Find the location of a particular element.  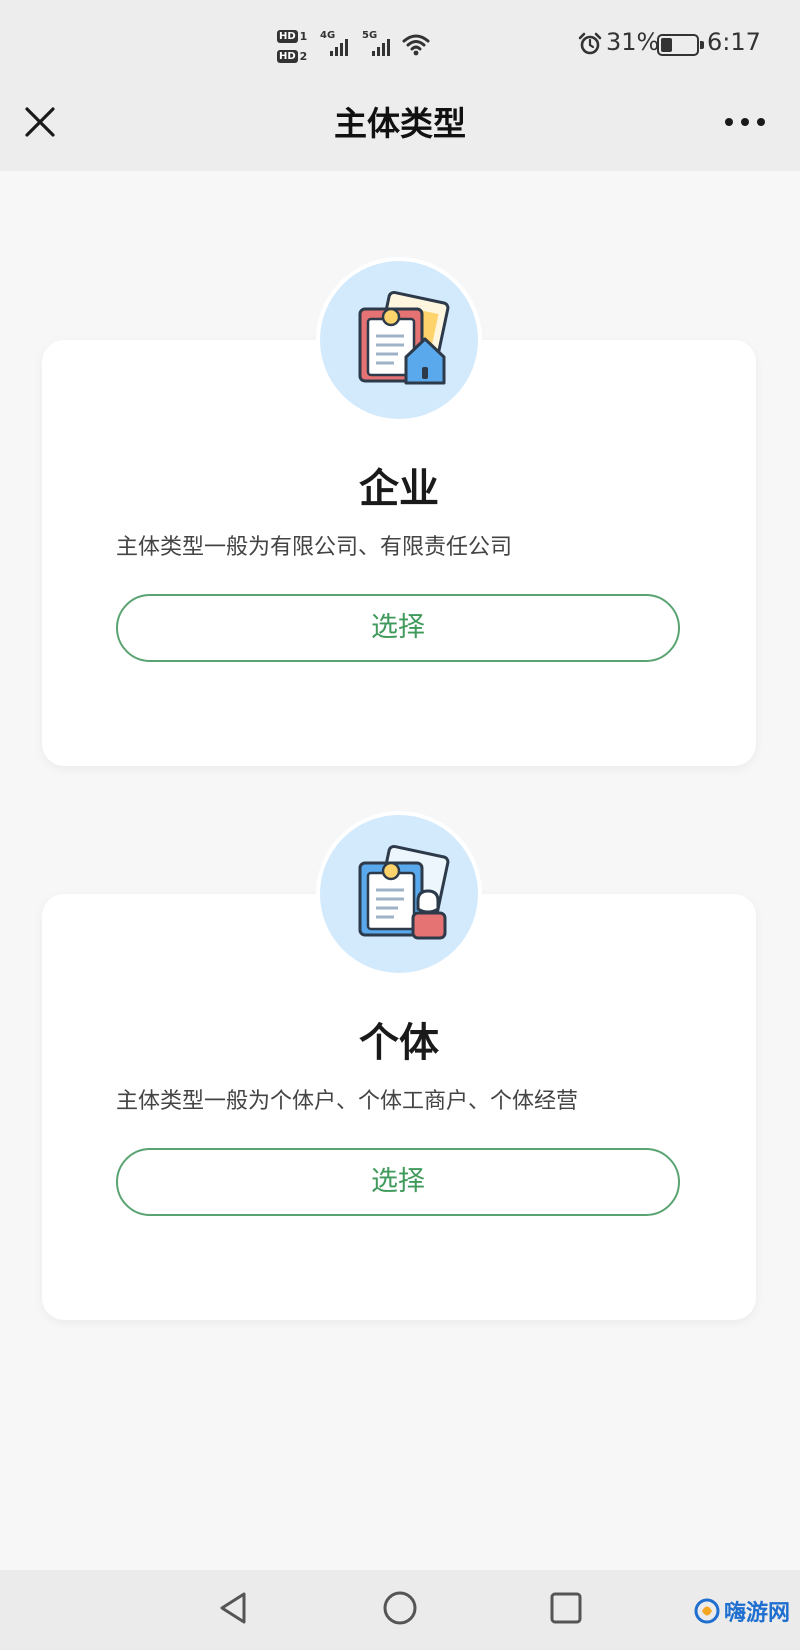

page-title: 主体类型 is located at coordinates (400, 123).